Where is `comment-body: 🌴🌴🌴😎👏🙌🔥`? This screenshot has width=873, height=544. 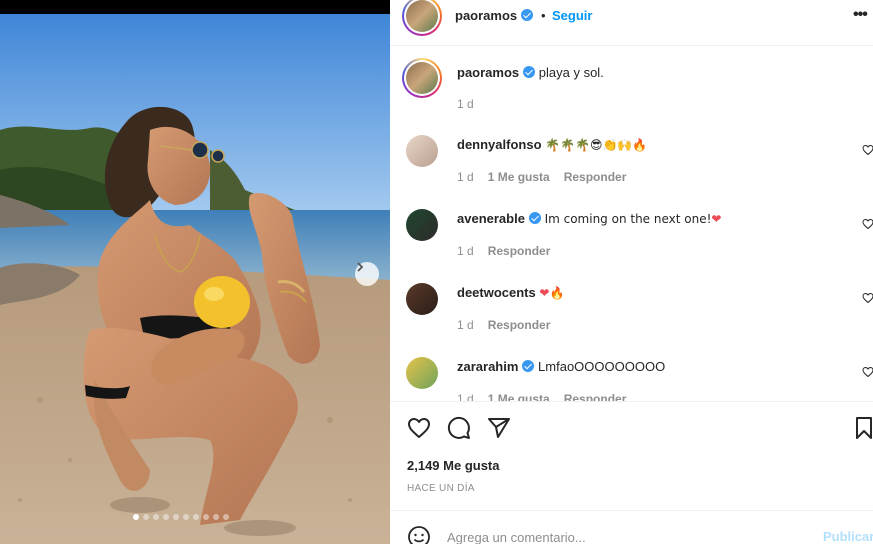 comment-body: 🌴🌴🌴😎👏🙌🔥 is located at coordinates (596, 145).